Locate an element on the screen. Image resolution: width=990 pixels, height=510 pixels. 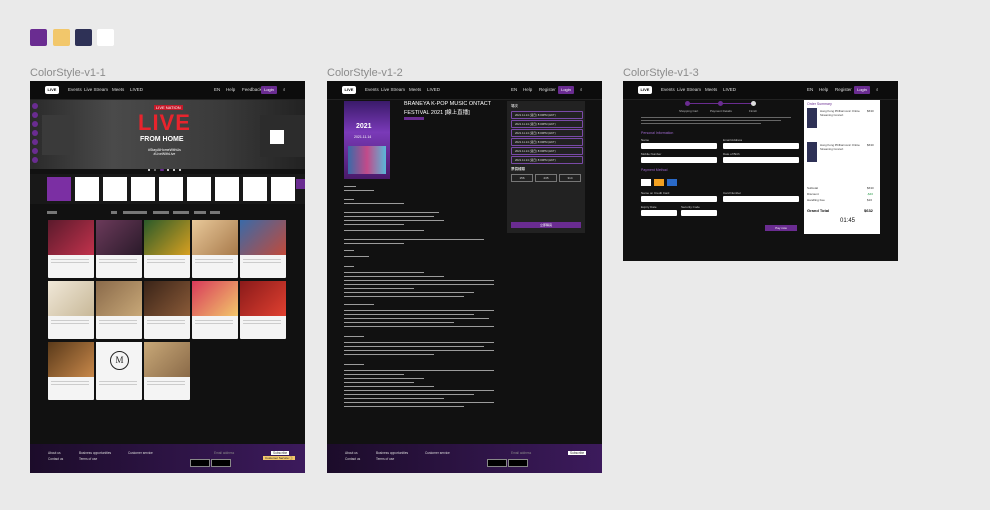
filter-row is located at coordinates (167, 213).